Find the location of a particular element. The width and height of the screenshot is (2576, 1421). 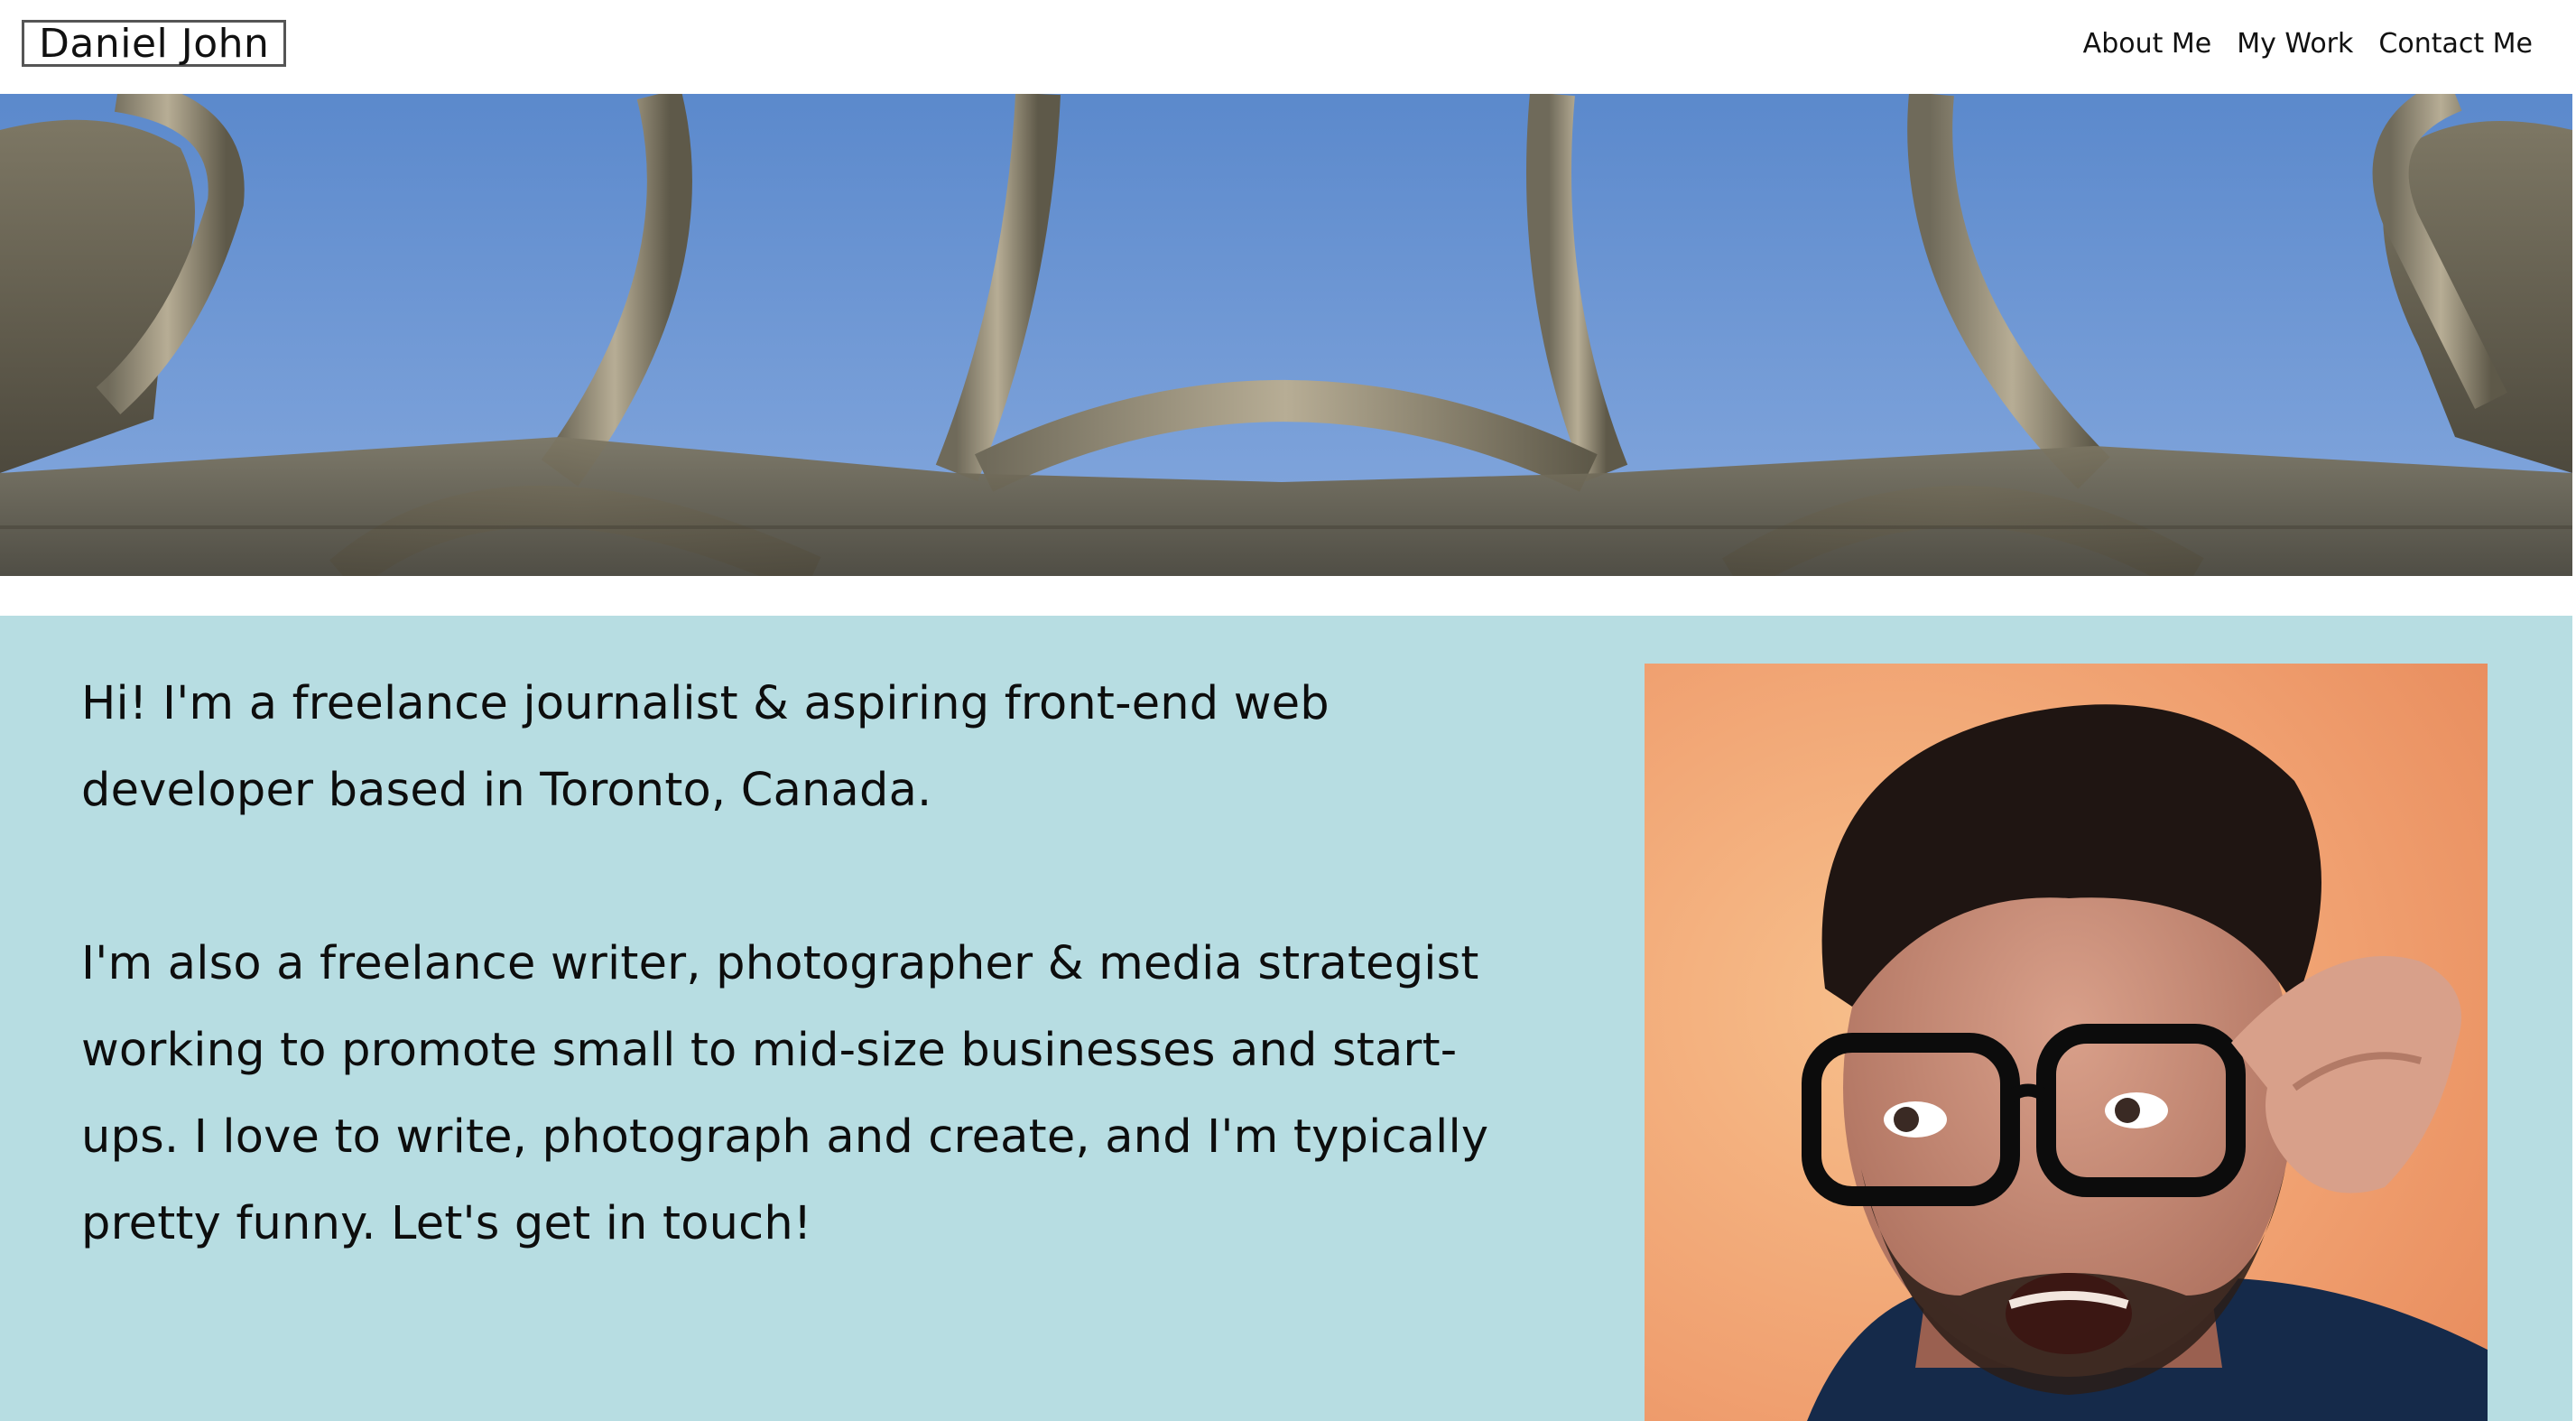

nav-about-me: About Me is located at coordinates (2147, 44).